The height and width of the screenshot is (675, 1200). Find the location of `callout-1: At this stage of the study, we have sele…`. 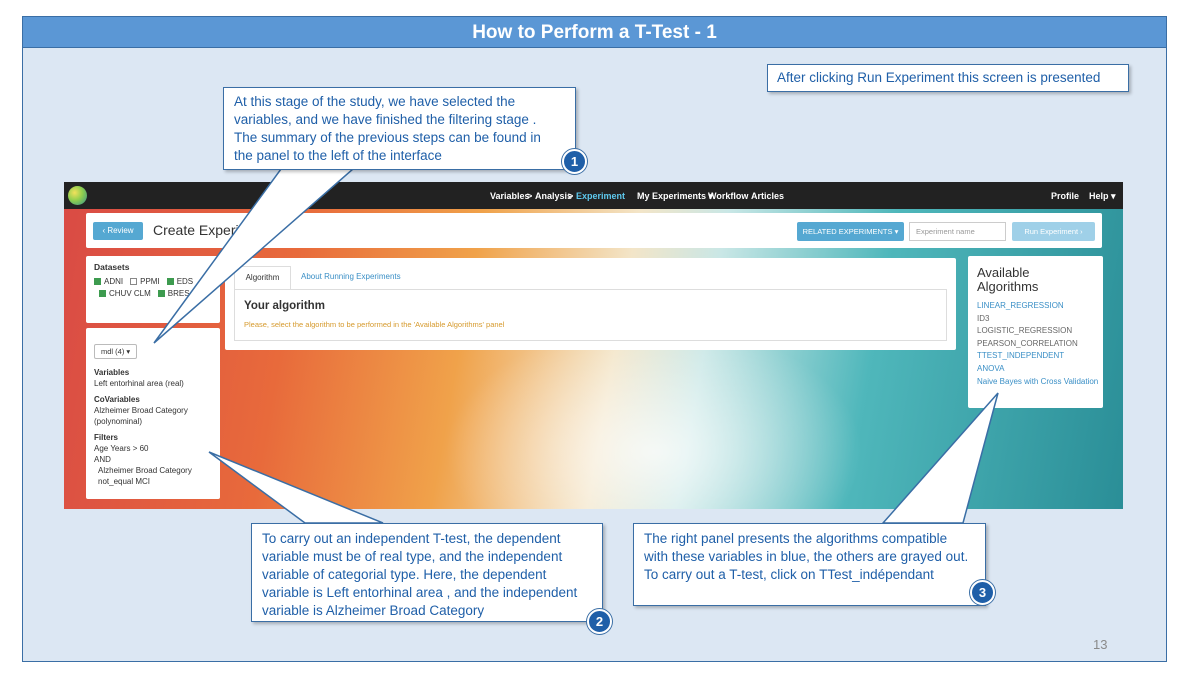

callout-1: At this stage of the study, we have sele… is located at coordinates (399, 128).